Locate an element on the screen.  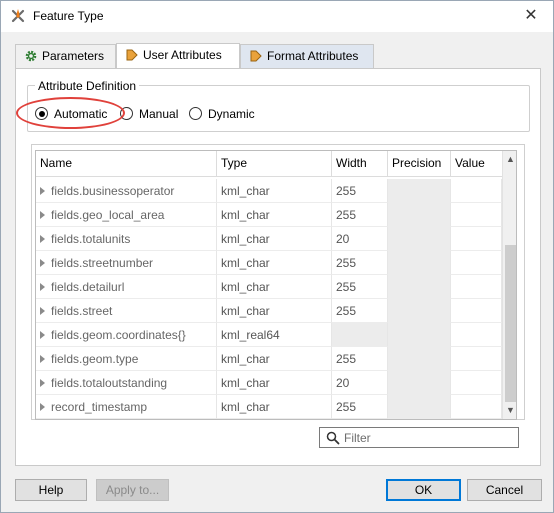
table-row: fields.geom.type kml_char 255 is located at coordinates (269, 359).